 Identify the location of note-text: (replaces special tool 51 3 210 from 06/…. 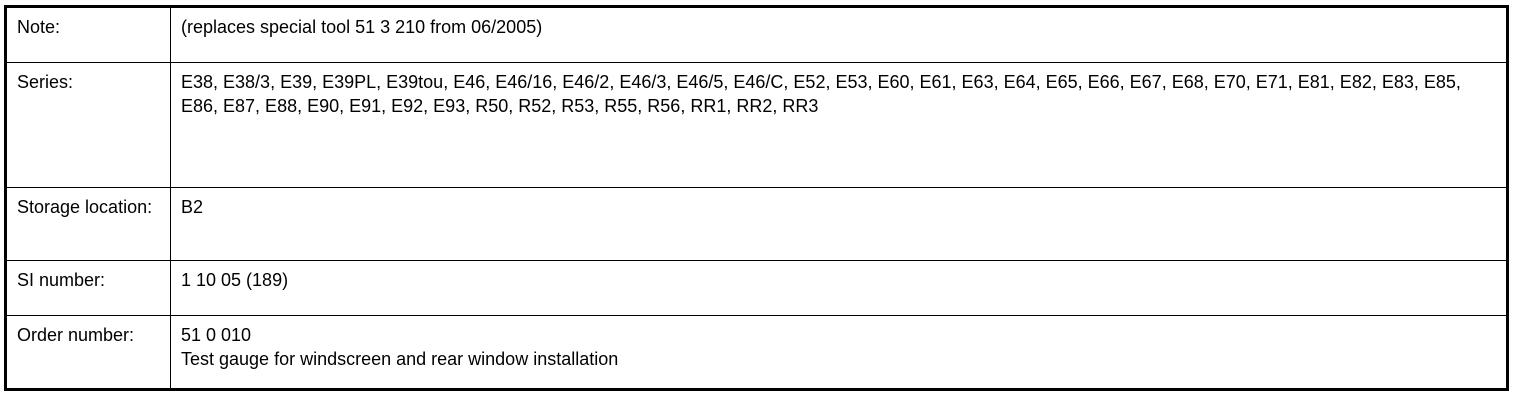
(362, 27).